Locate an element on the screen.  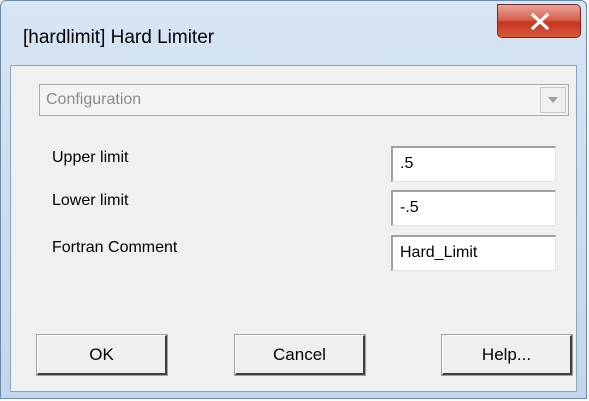
configuration-dropdown-button is located at coordinates (553, 100).